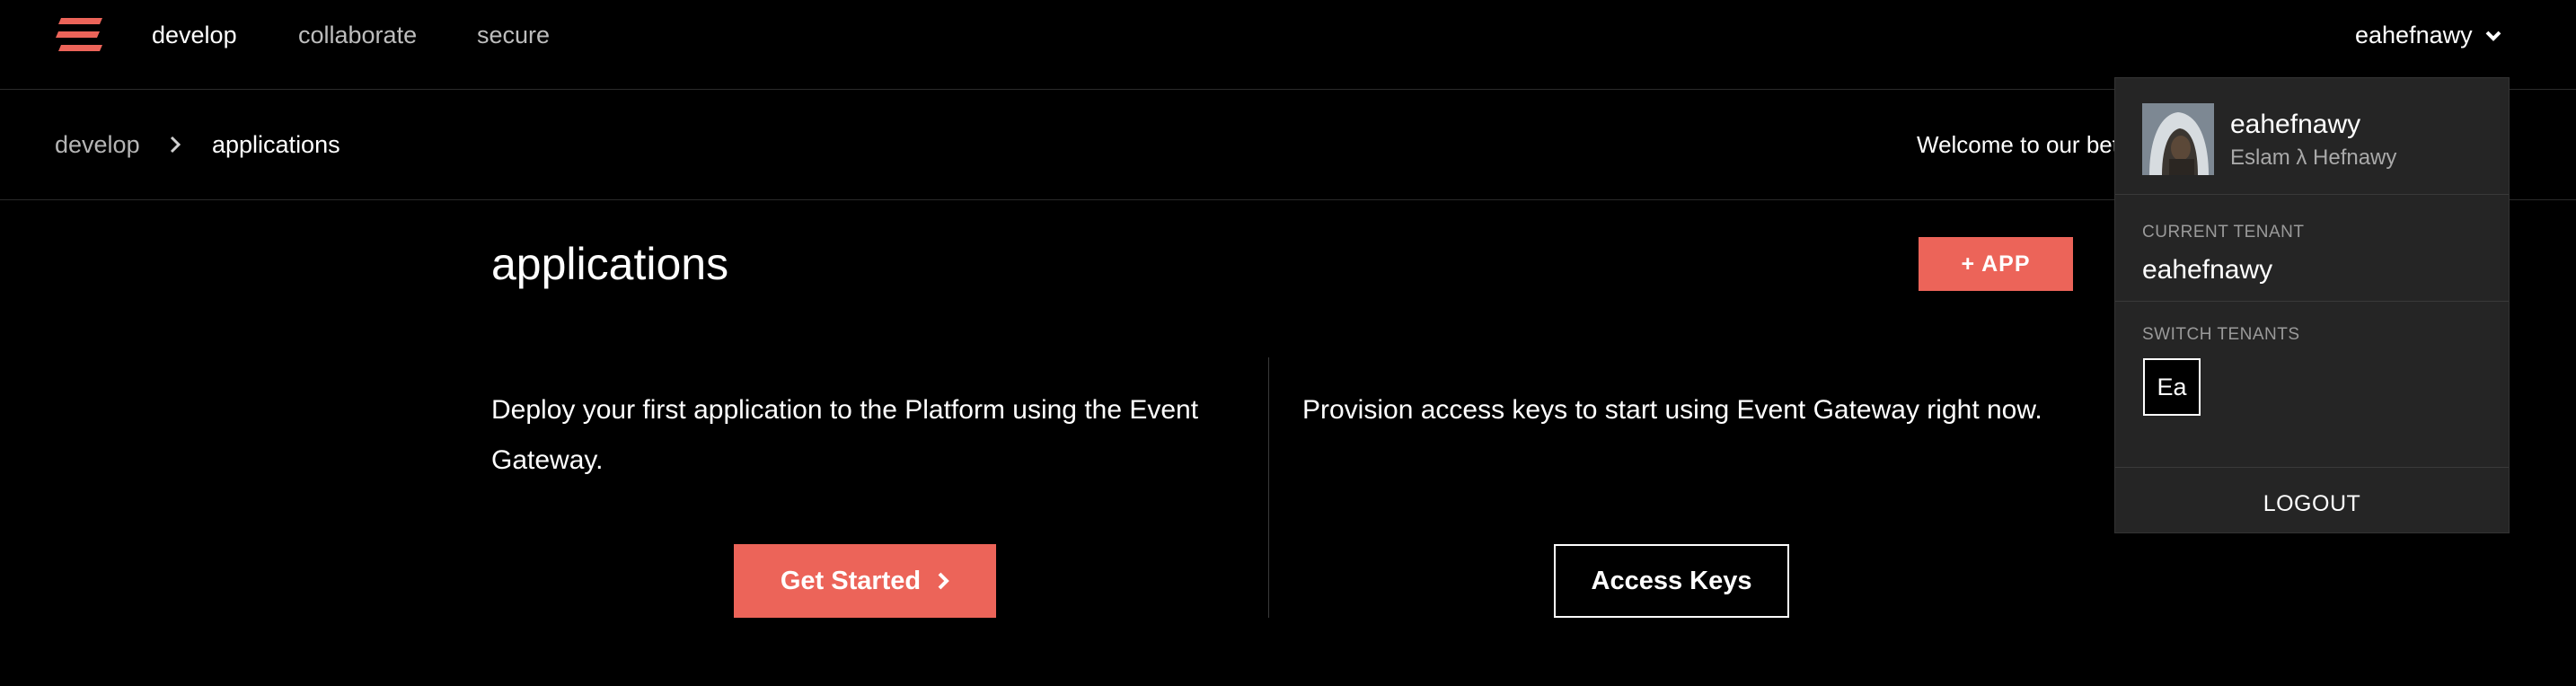  I want to click on get-started-button: Get Started, so click(865, 581).